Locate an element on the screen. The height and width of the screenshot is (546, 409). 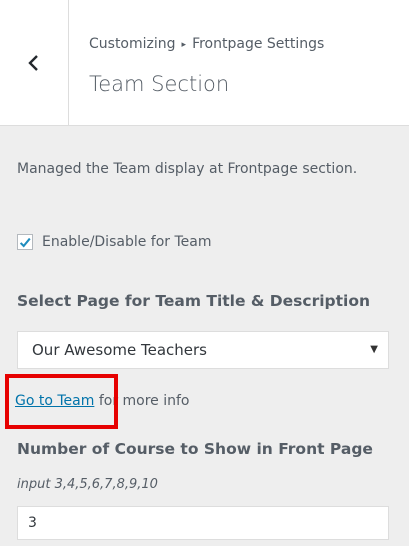
breadcrumb-root: Customizing is located at coordinates (132, 44).